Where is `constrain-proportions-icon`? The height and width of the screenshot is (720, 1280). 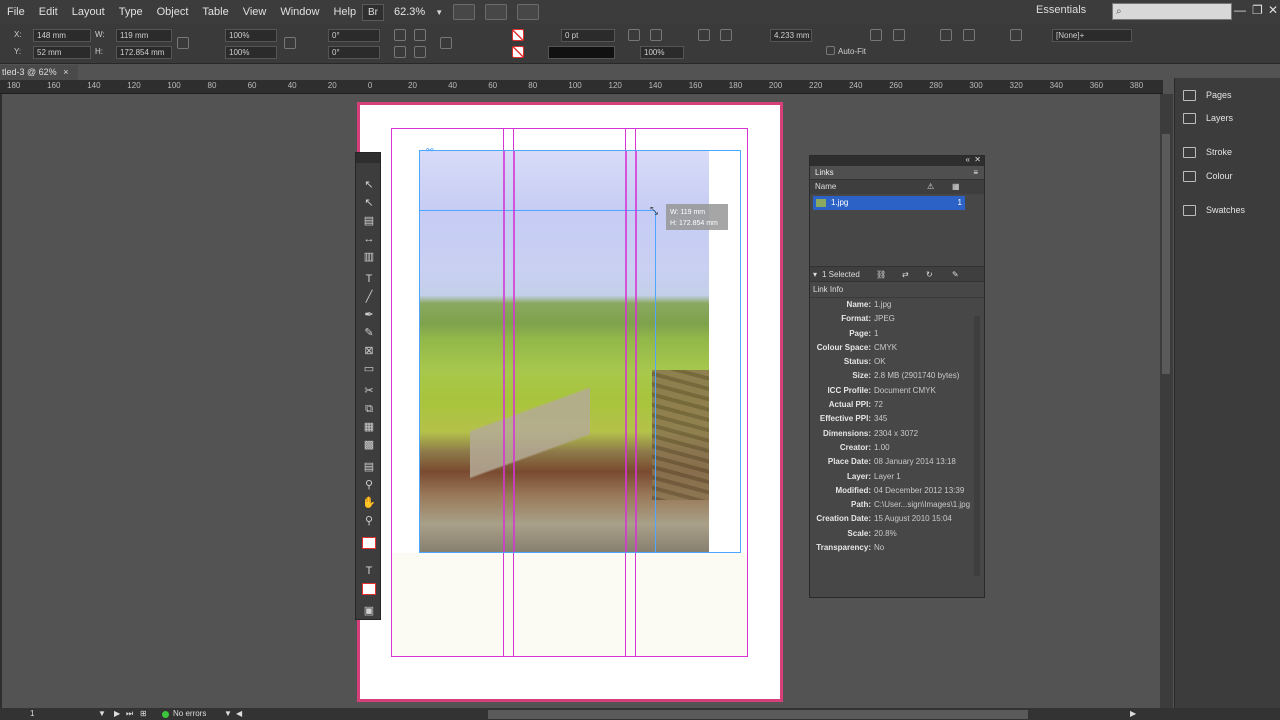 constrain-proportions-icon is located at coordinates (290, 43).